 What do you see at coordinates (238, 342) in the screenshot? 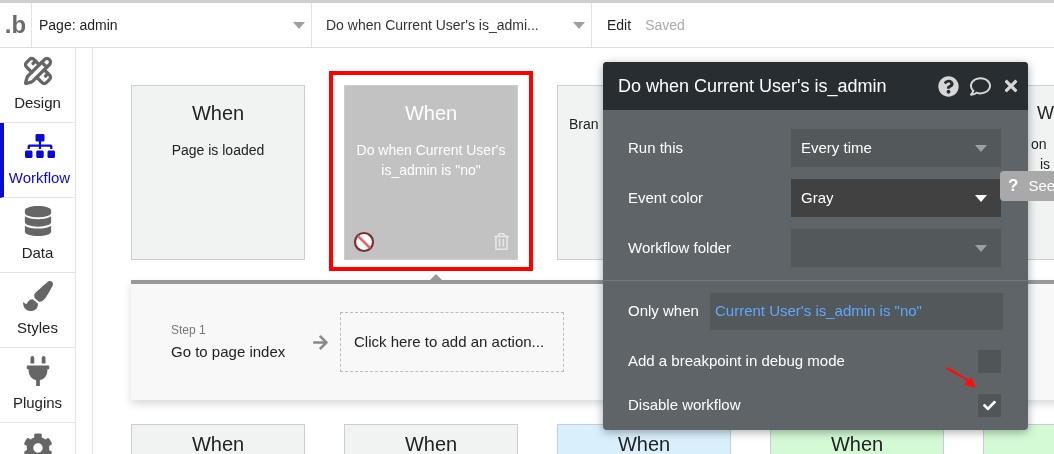
I see `action-step: Step 1 Go to page index` at bounding box center [238, 342].